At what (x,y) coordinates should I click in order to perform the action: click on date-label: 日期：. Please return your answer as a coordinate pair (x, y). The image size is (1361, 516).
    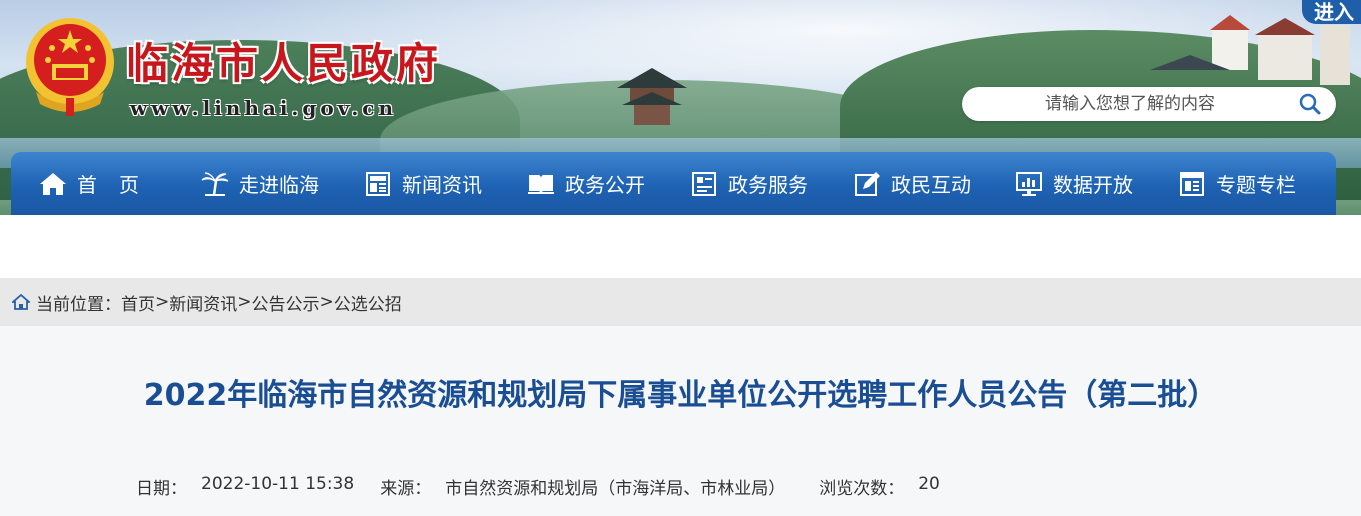
    Looking at the image, I should click on (161, 489).